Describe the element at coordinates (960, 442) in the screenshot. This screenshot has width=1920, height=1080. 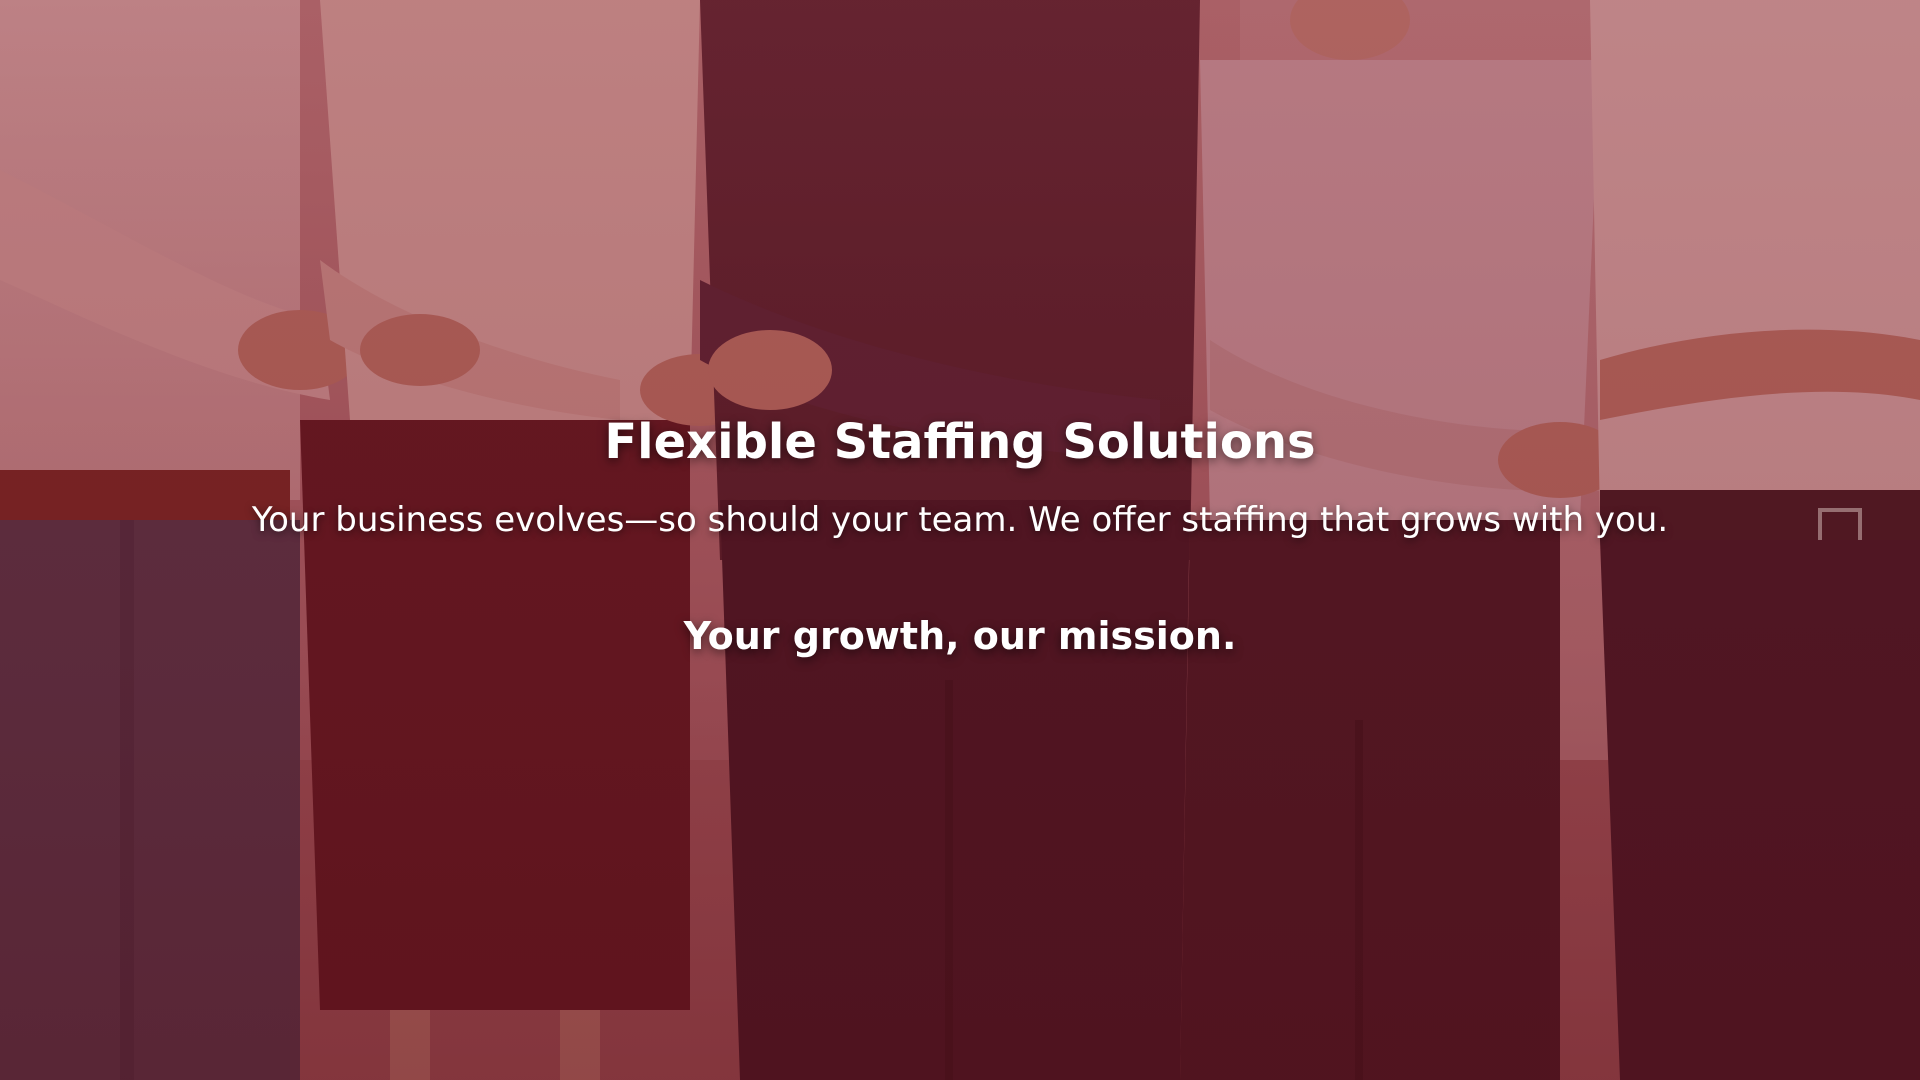
I see `hero-title: Flexible Staffing Solutions` at that location.